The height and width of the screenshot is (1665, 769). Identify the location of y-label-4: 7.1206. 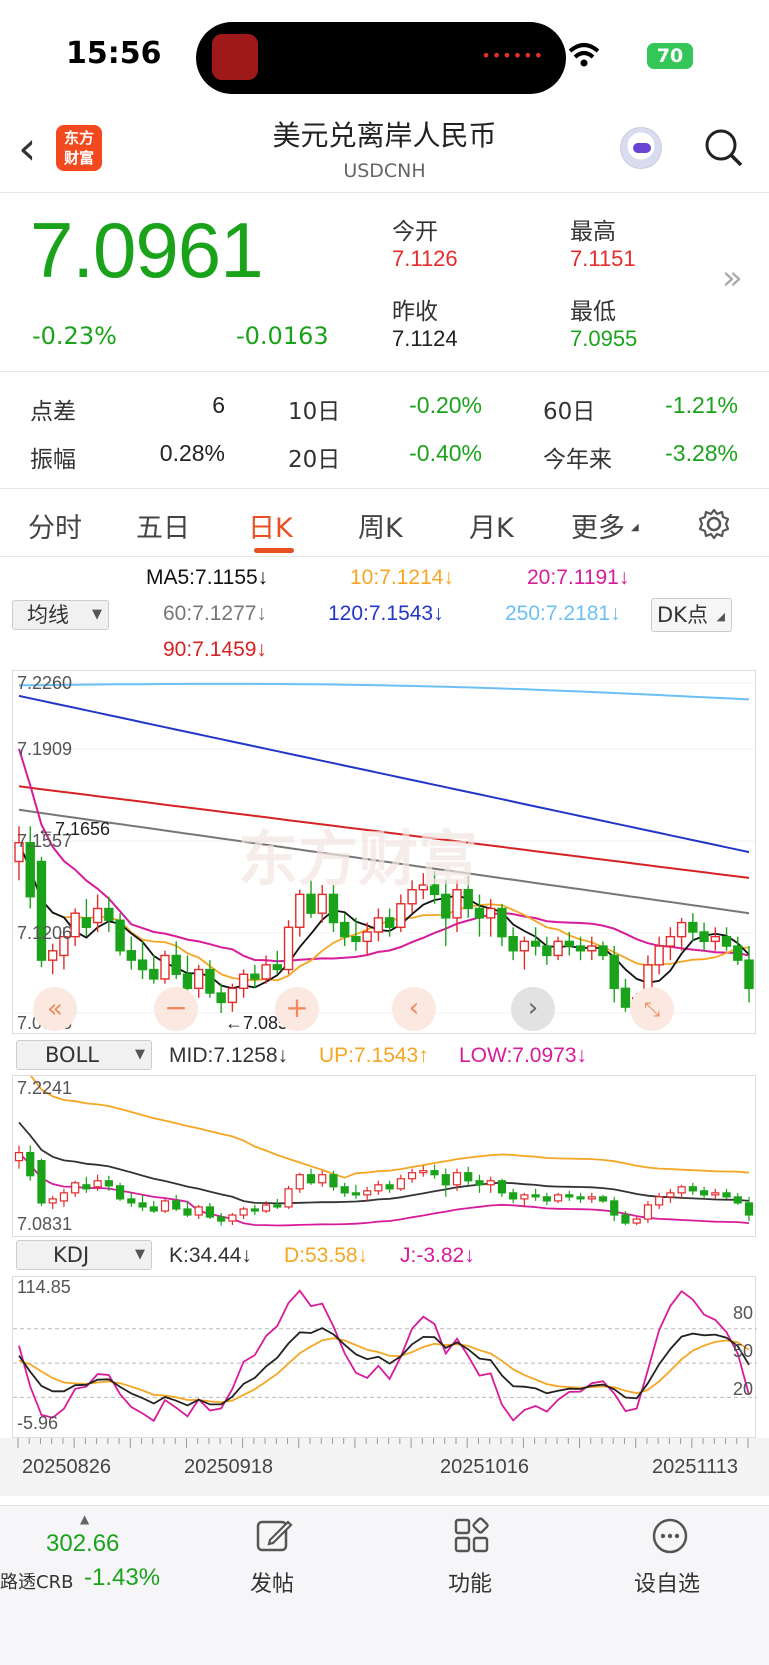
(45, 933).